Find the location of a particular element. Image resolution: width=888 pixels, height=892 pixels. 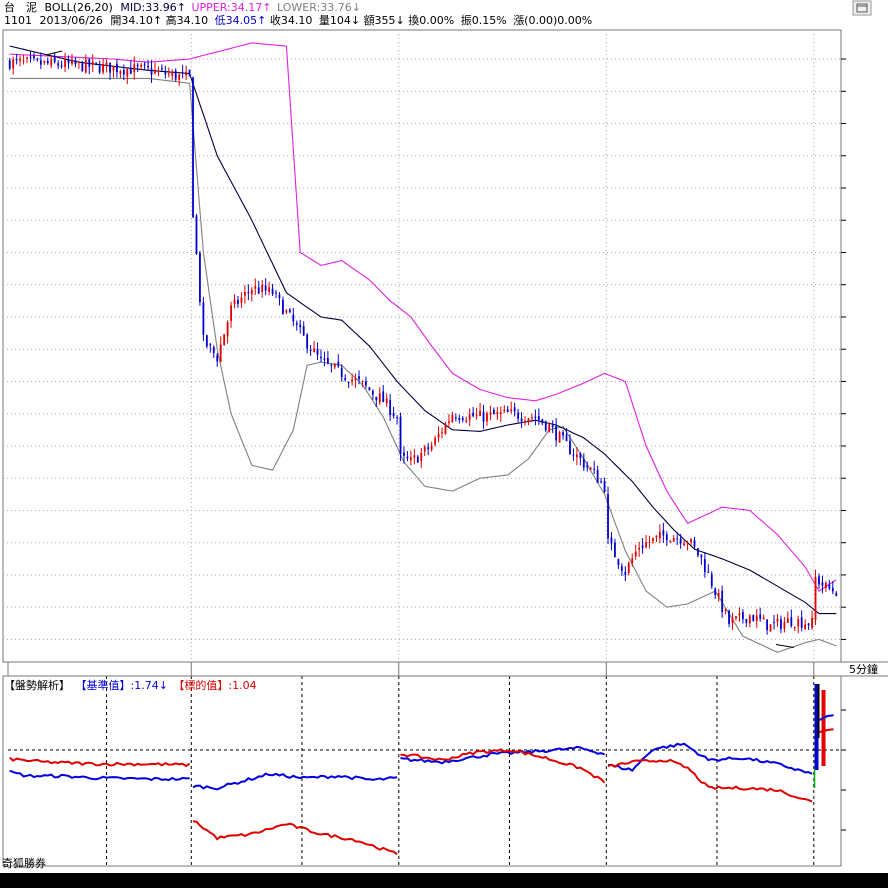

indicator-name: BOLL(26,20) is located at coordinates (79, 7).